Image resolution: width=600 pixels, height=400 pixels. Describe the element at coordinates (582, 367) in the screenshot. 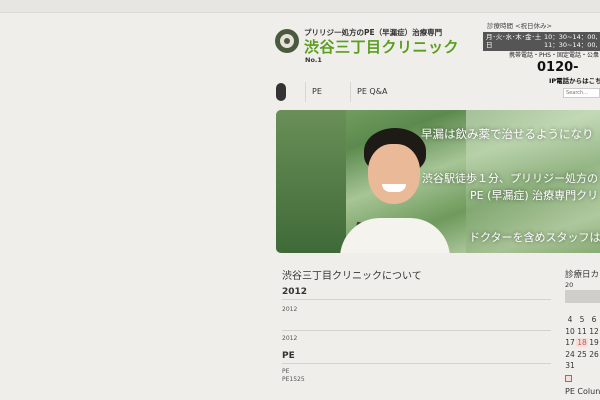

I see `calendar-row: 31` at that location.